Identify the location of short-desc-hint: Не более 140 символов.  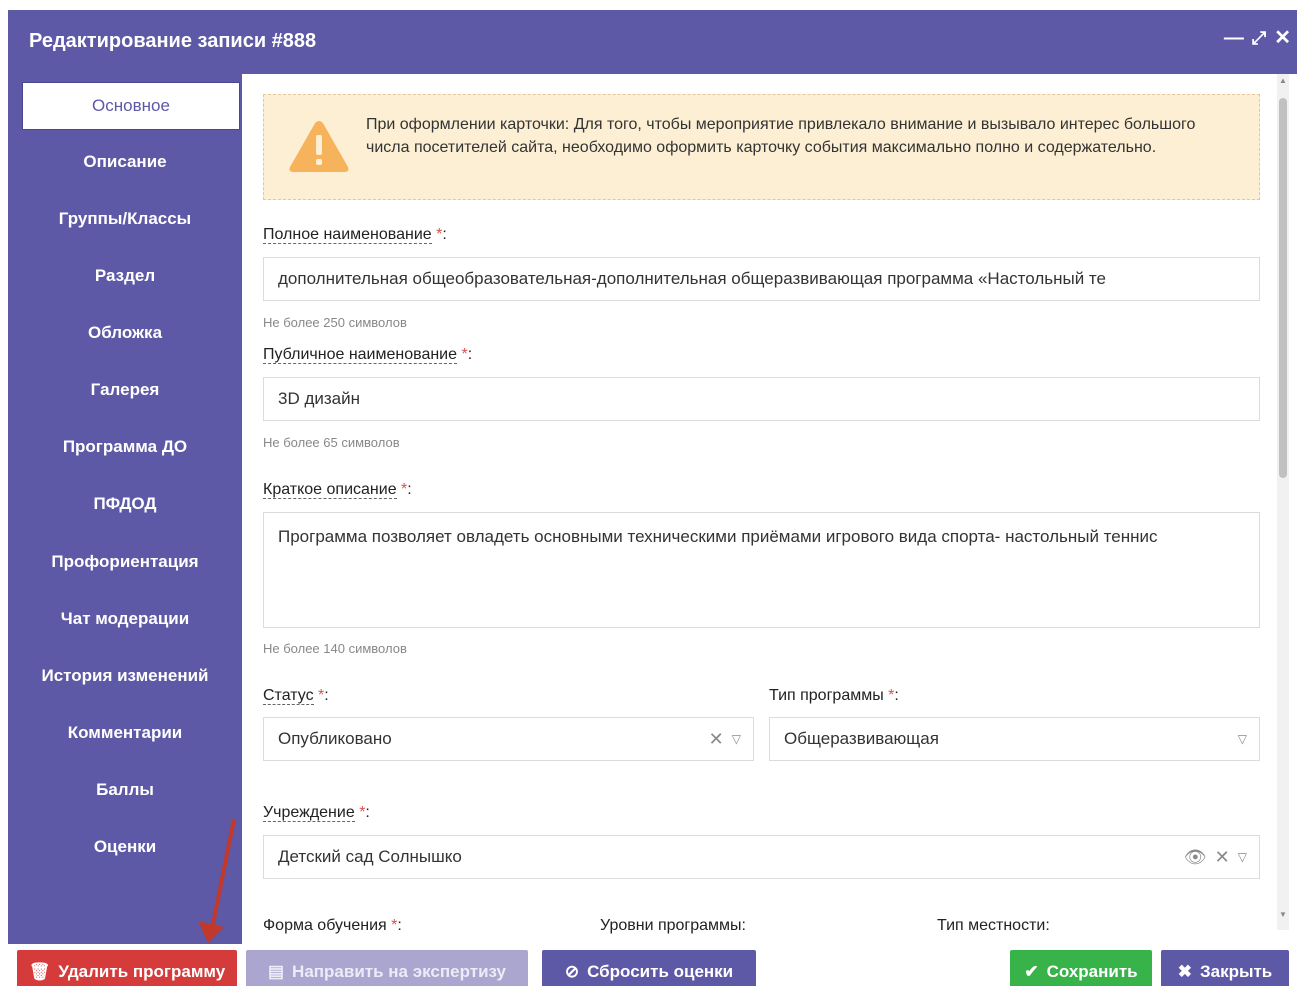
(335, 648).